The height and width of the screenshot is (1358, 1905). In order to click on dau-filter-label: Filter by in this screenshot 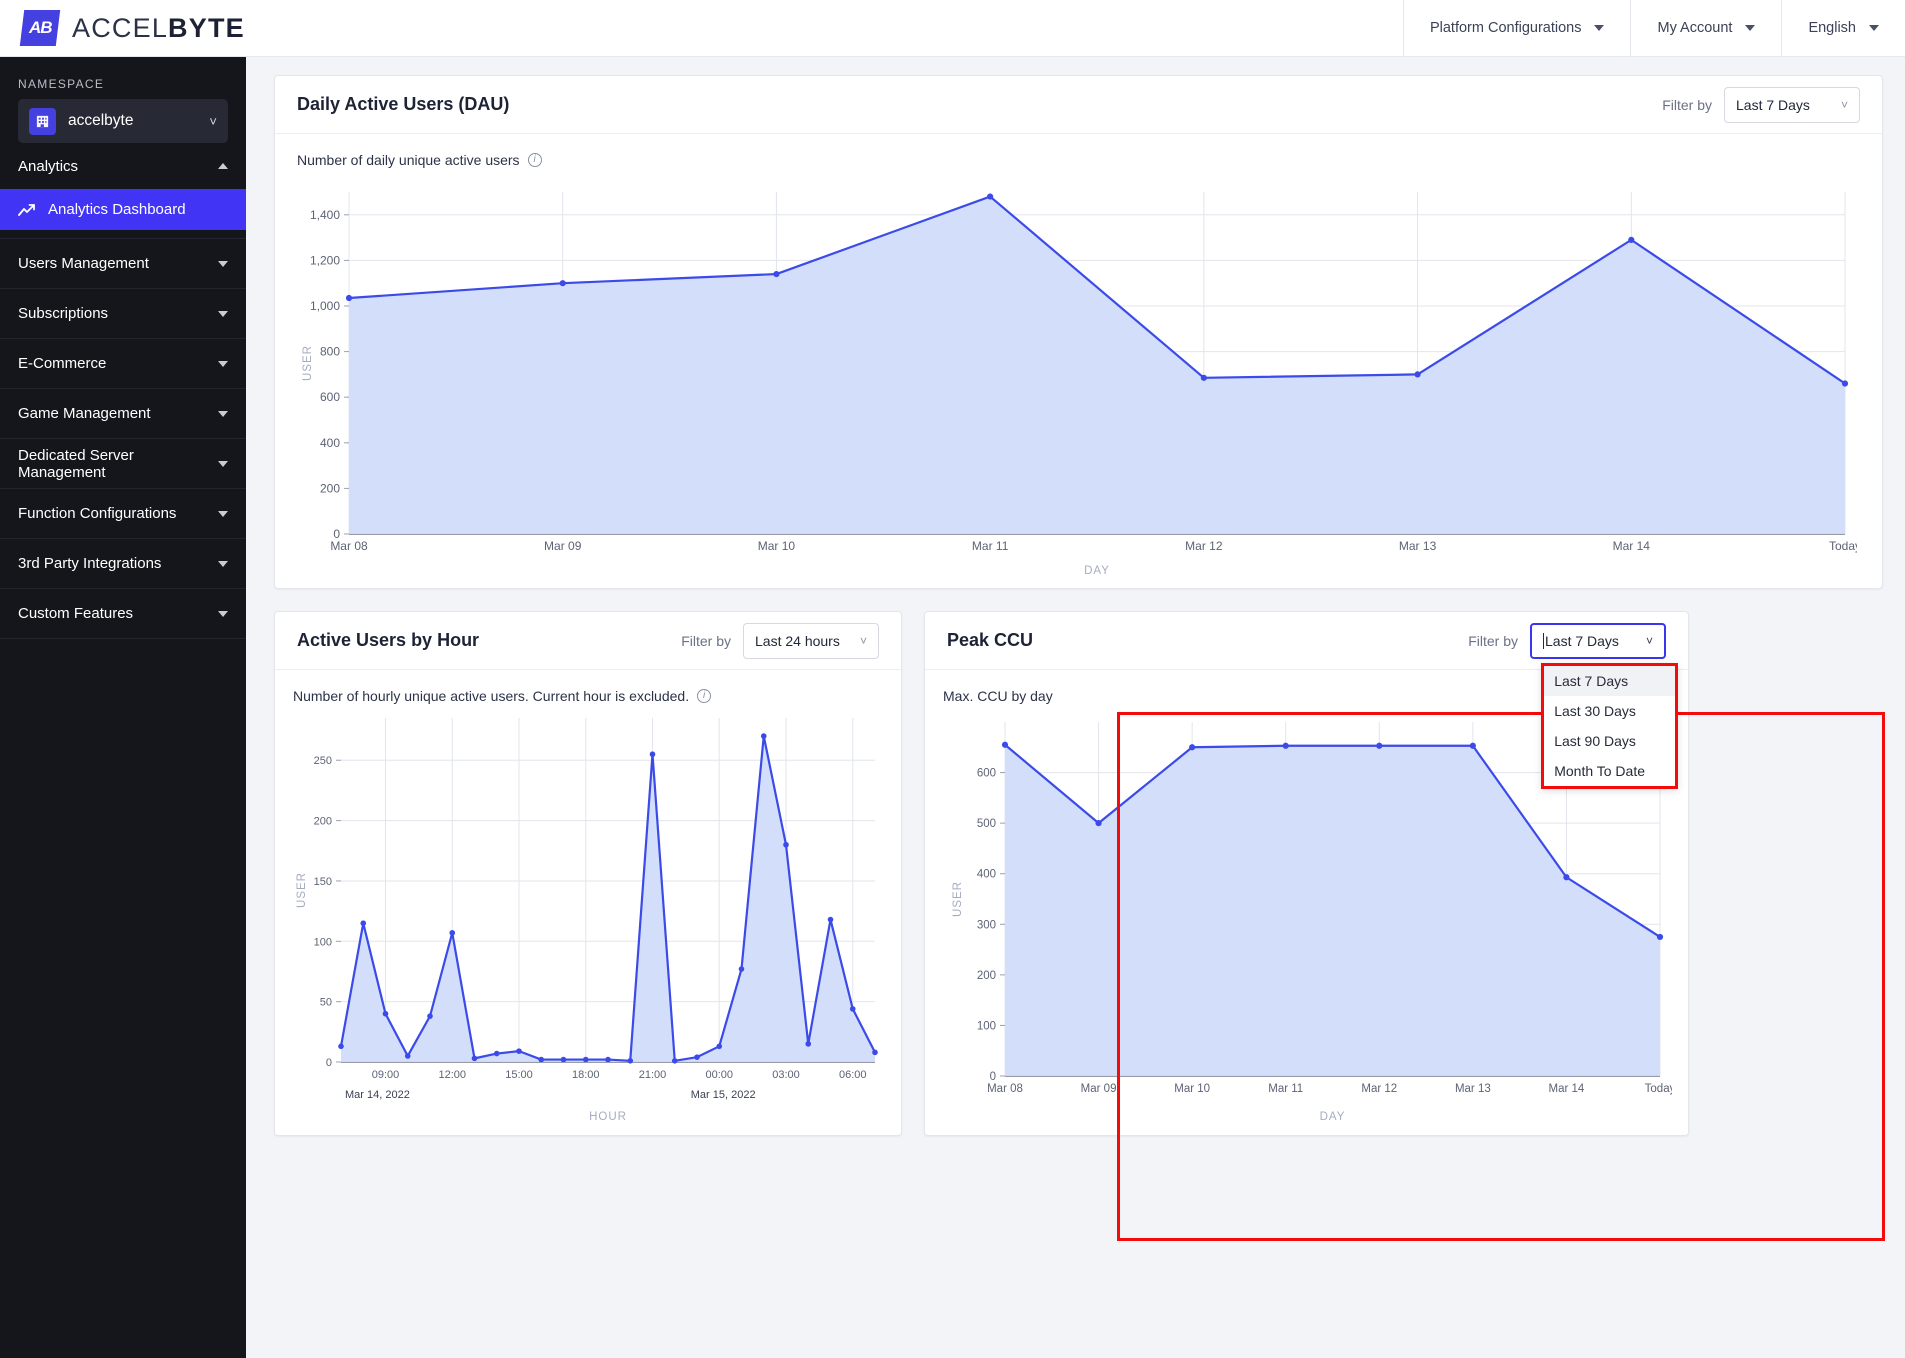, I will do `click(1687, 104)`.